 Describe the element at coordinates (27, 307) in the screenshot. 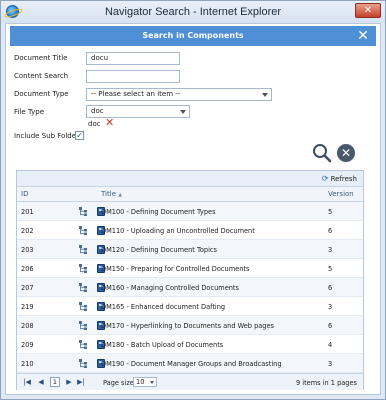

I see `row-id: 219` at that location.